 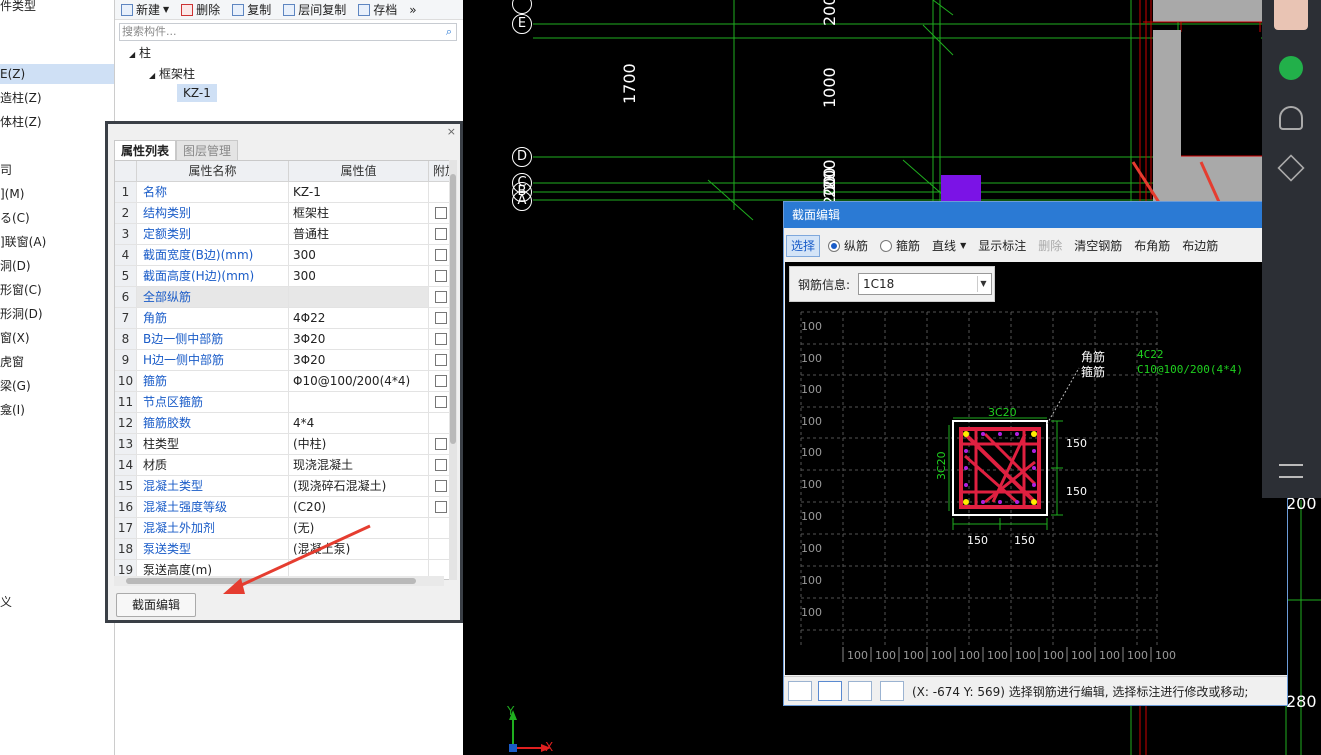 I want to click on component-type-item: 体柱(Z), so click(x=57, y=122).